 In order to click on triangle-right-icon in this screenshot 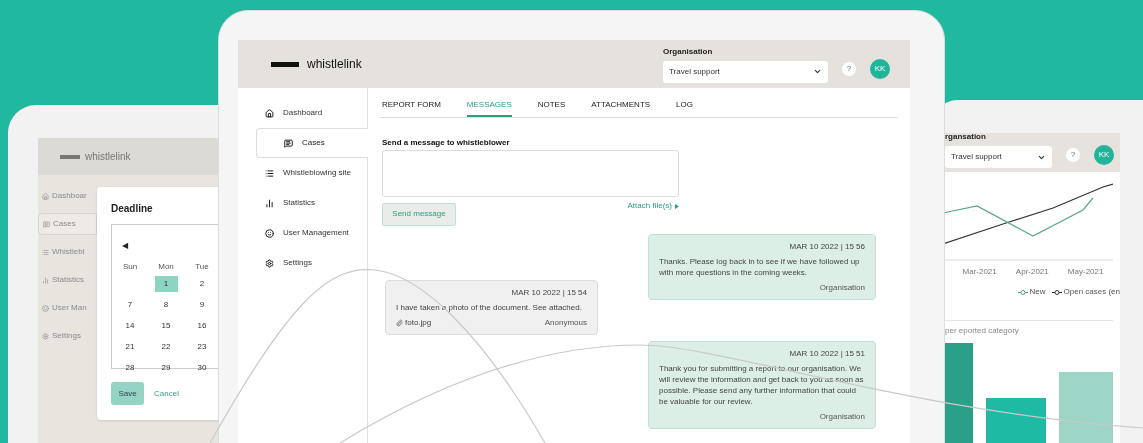, I will do `click(677, 206)`.